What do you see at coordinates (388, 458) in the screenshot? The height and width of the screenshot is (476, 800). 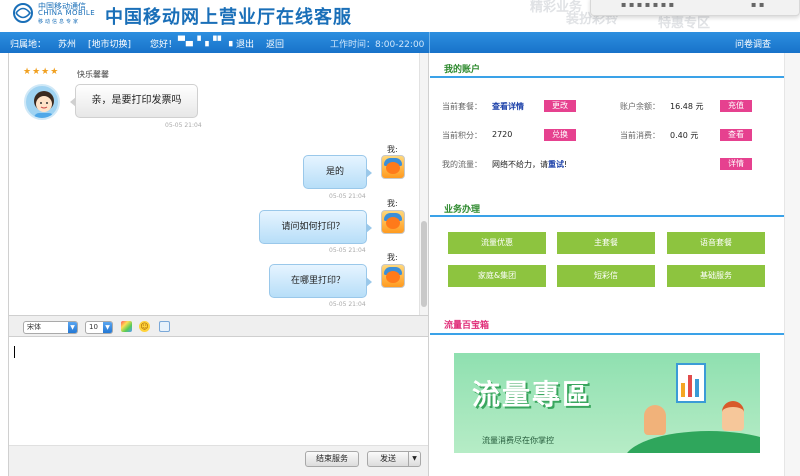 I see `send-label: 发送` at bounding box center [388, 458].